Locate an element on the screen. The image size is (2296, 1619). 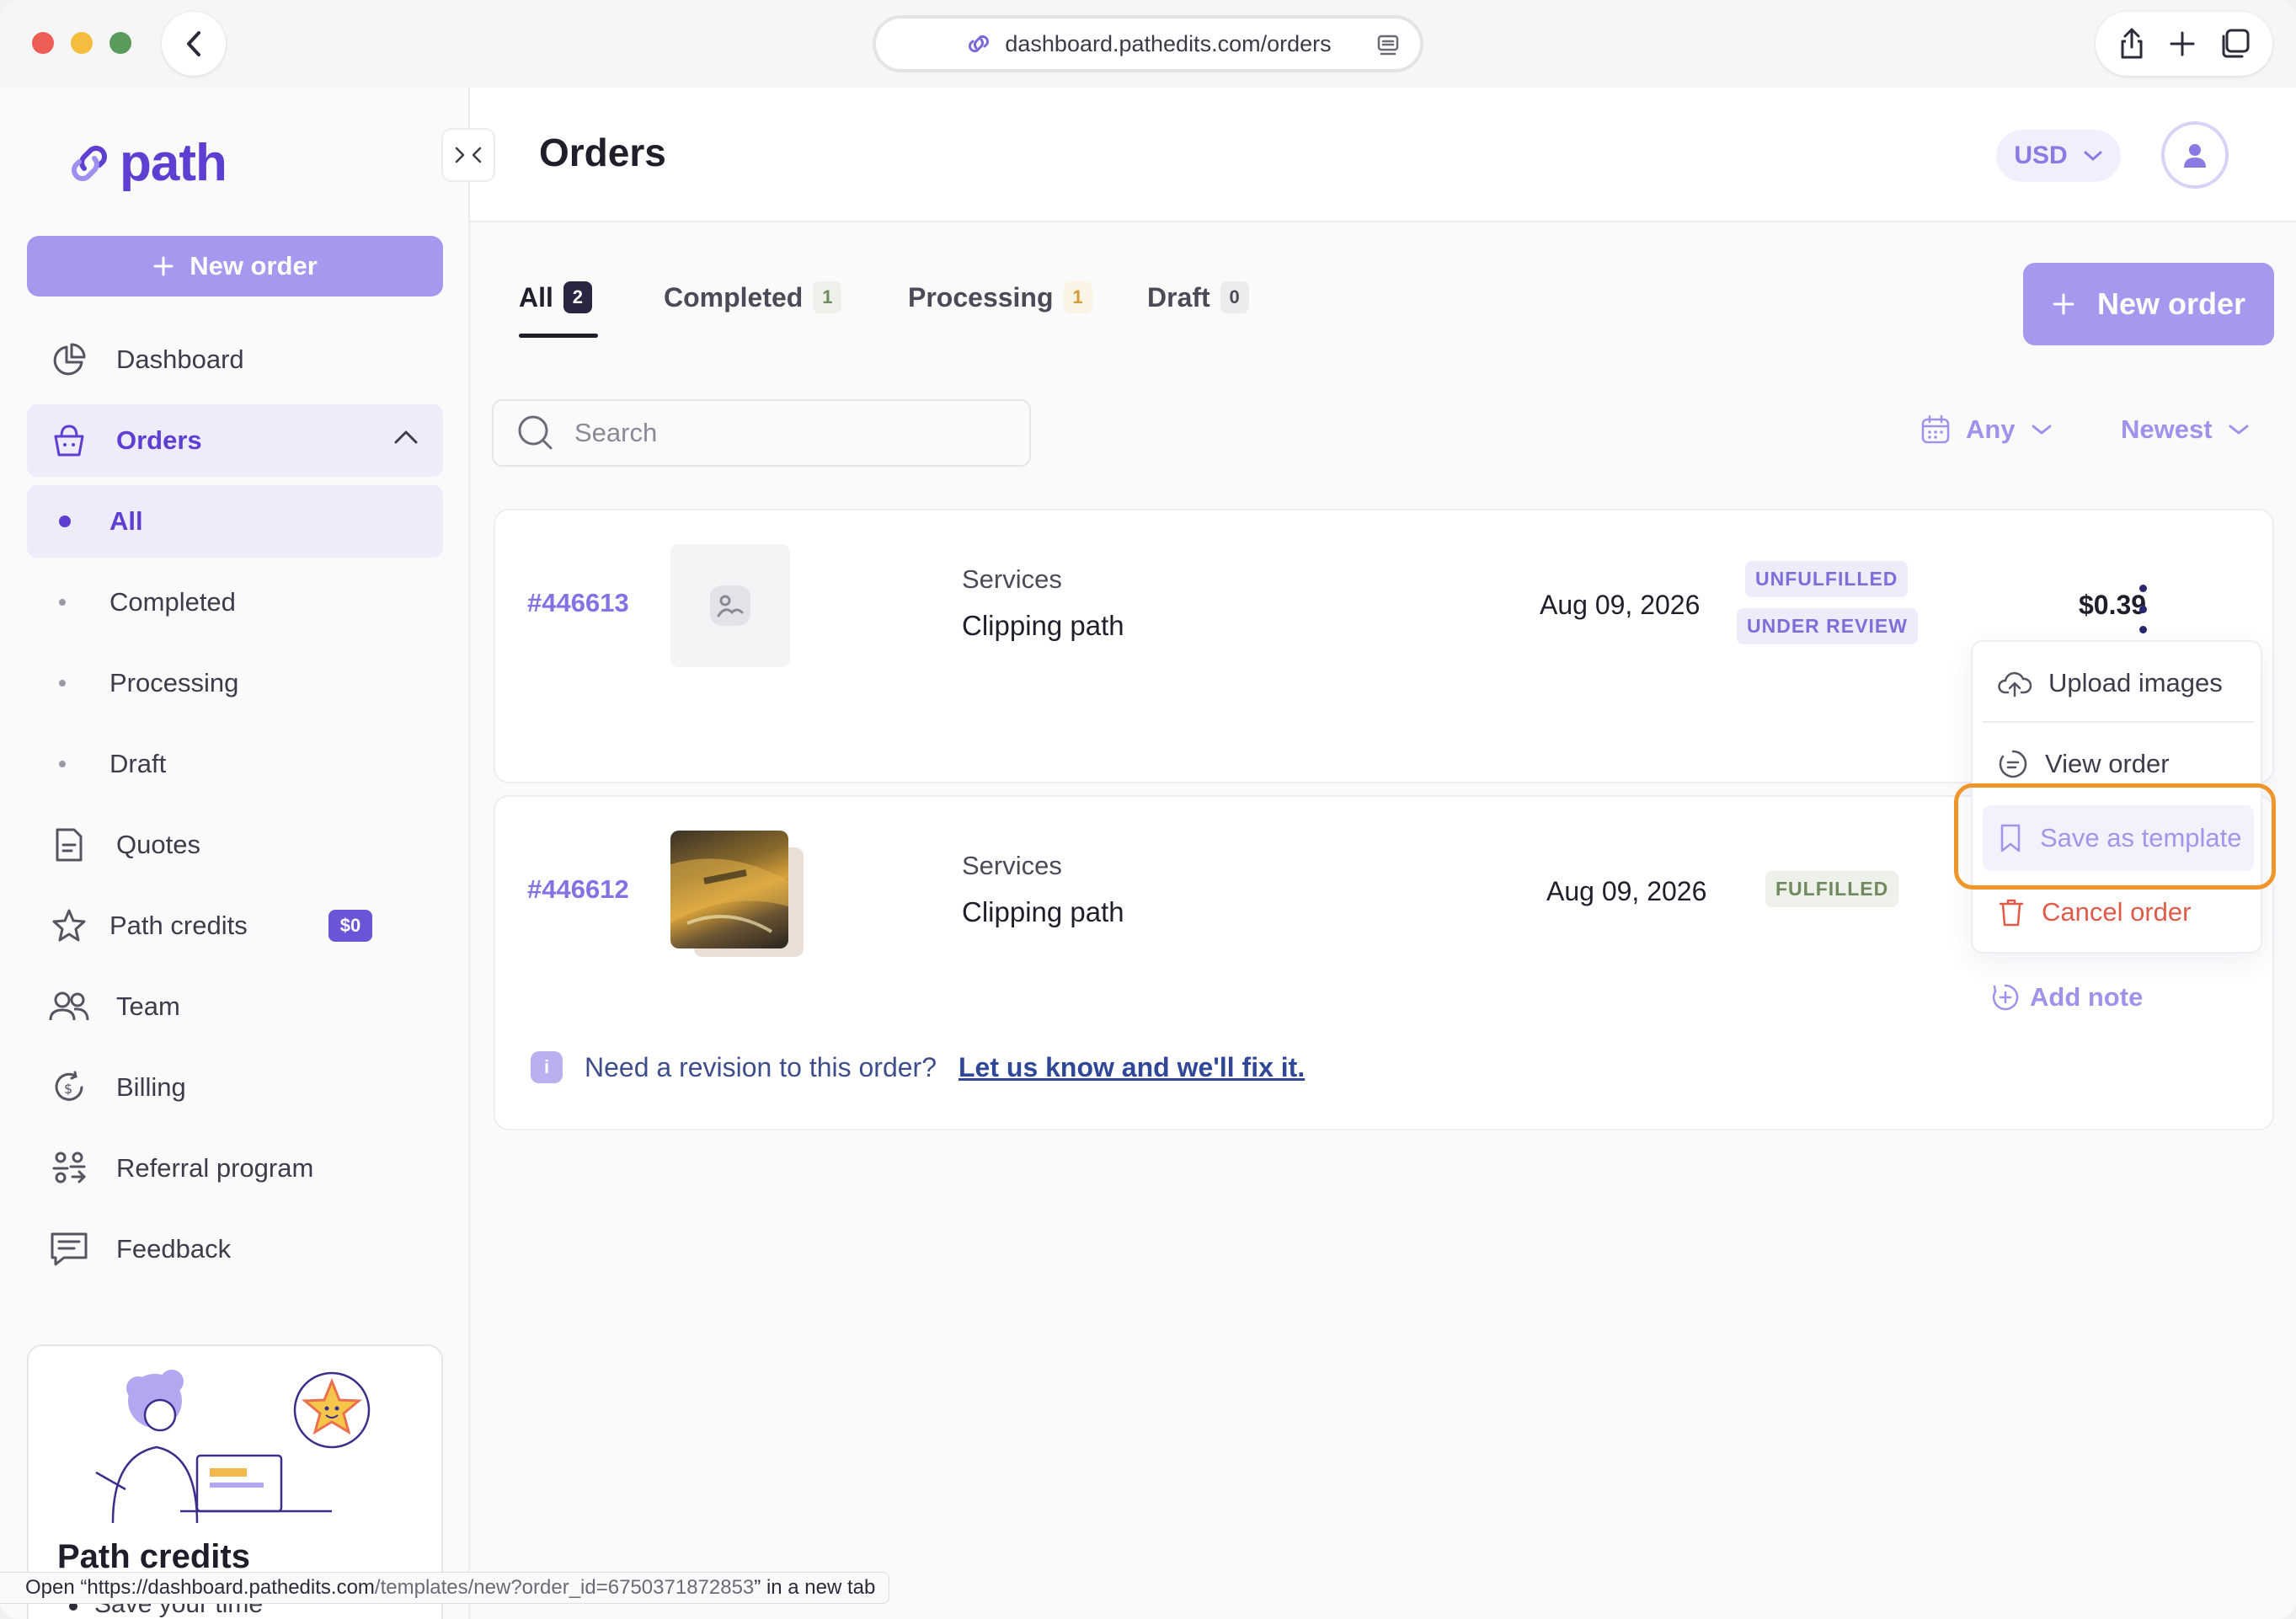
tab-processing: Processing 1 is located at coordinates (1000, 297).